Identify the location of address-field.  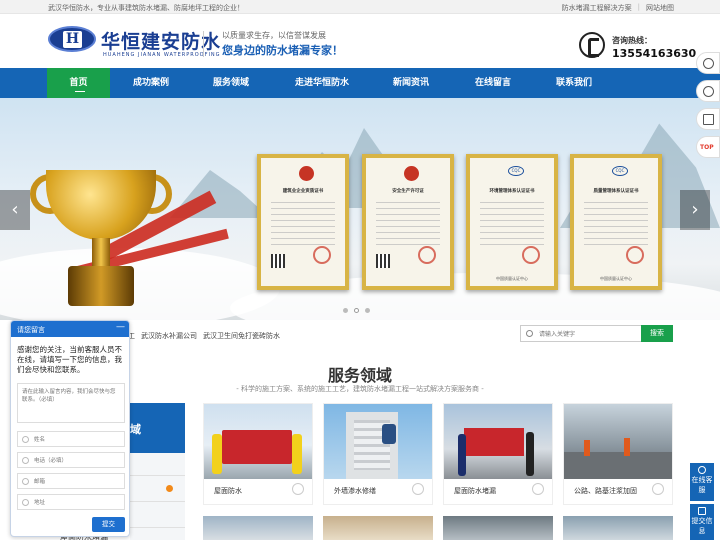
(71, 502).